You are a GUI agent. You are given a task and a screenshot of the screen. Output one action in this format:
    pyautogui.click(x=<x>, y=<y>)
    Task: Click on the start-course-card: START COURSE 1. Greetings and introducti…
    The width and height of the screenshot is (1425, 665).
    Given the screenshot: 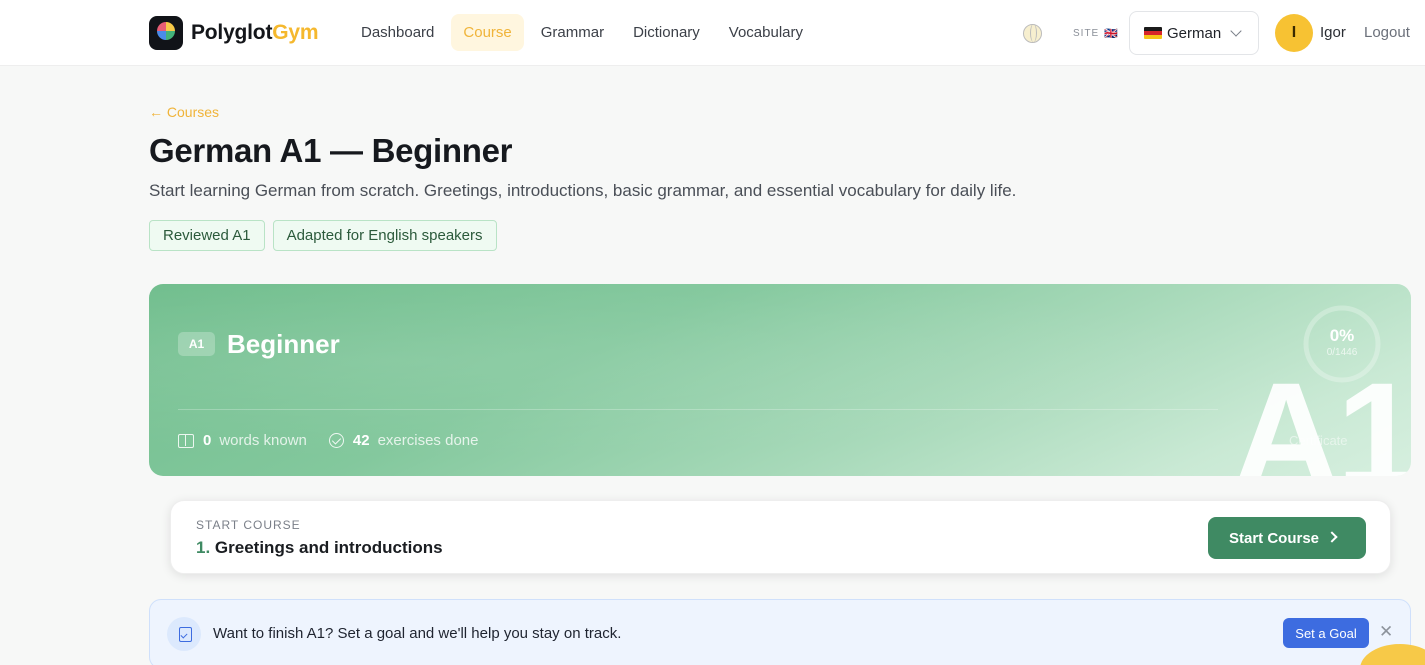 What is the action you would take?
    pyautogui.click(x=780, y=537)
    